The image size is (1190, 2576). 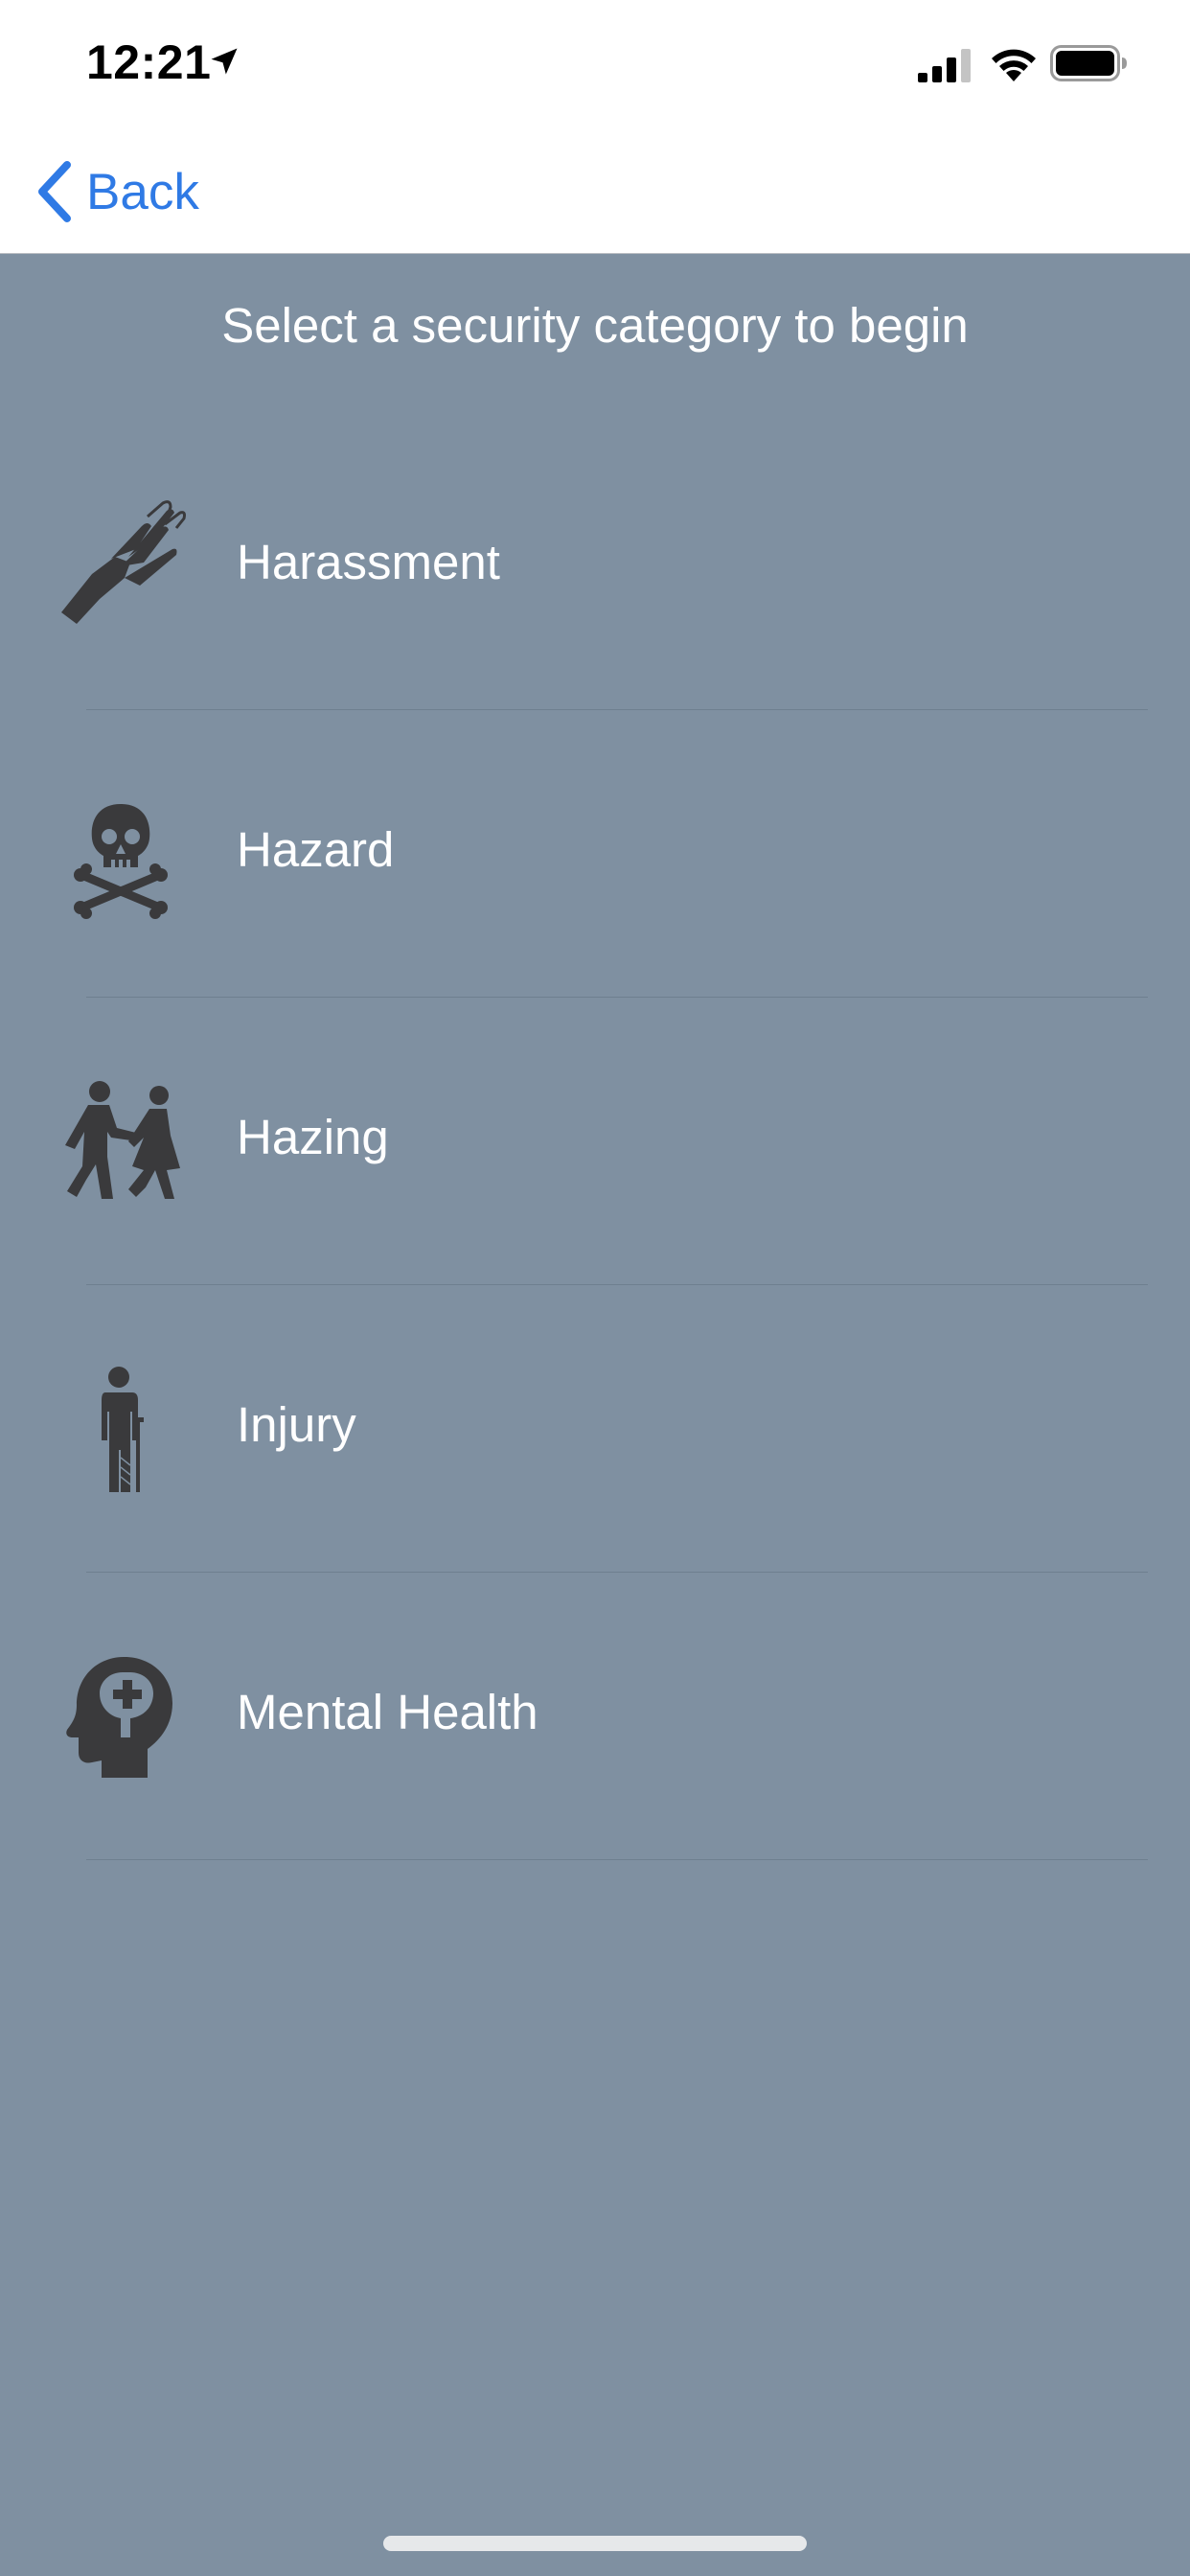 I want to click on category-label: Hazard, so click(x=316, y=849).